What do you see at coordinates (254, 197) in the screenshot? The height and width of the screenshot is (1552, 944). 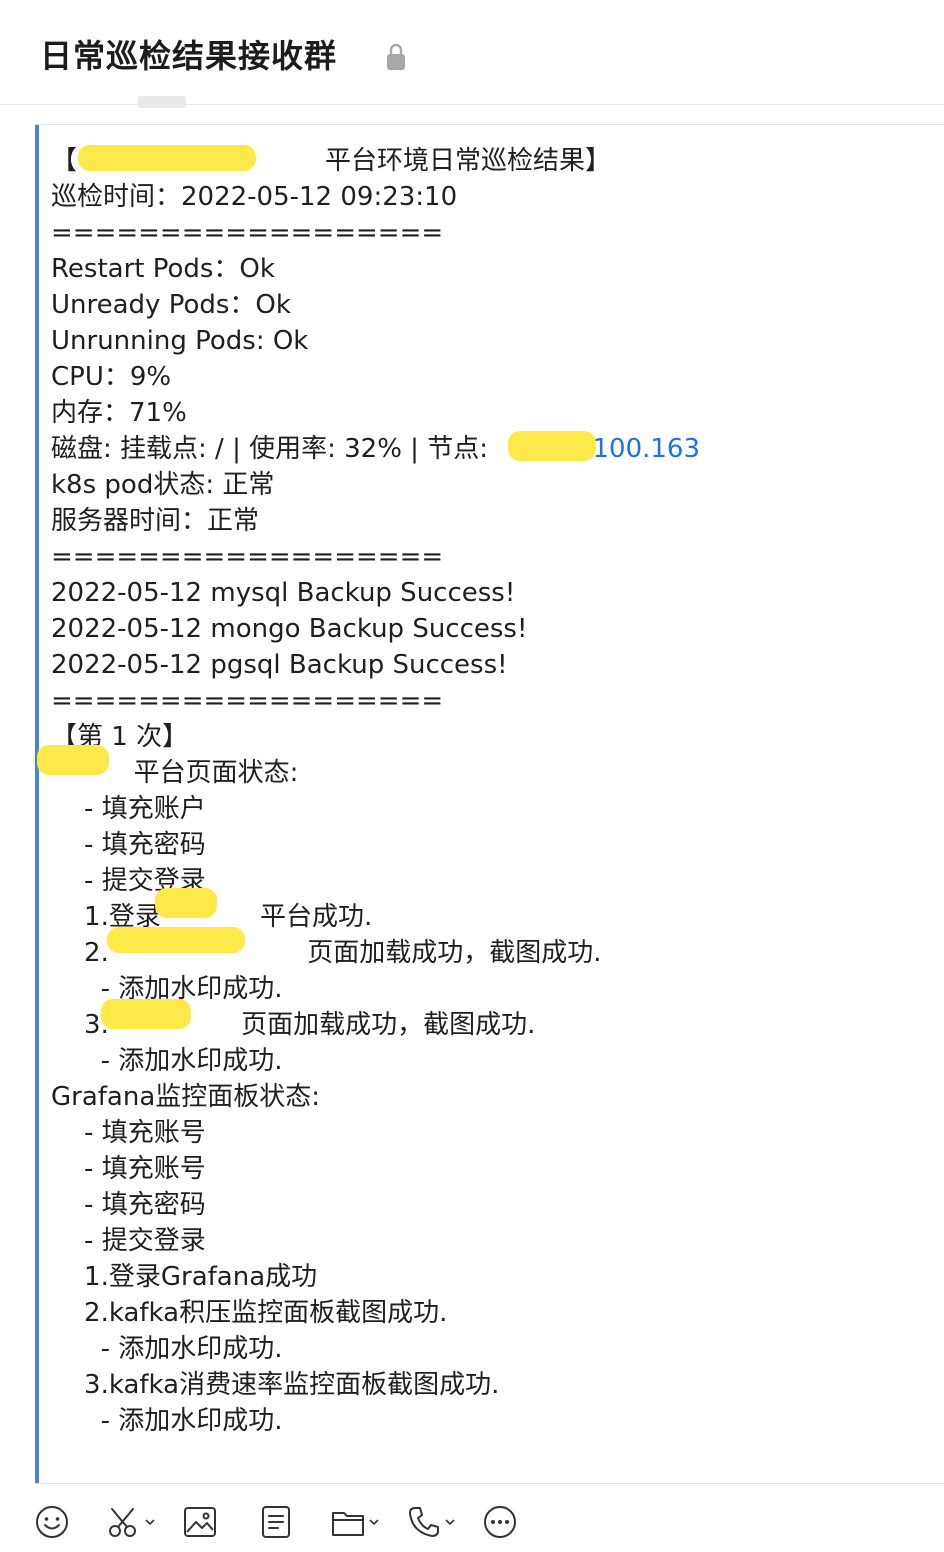 I see `message-line: 巡检时间：2022-05-12 09:23:10` at bounding box center [254, 197].